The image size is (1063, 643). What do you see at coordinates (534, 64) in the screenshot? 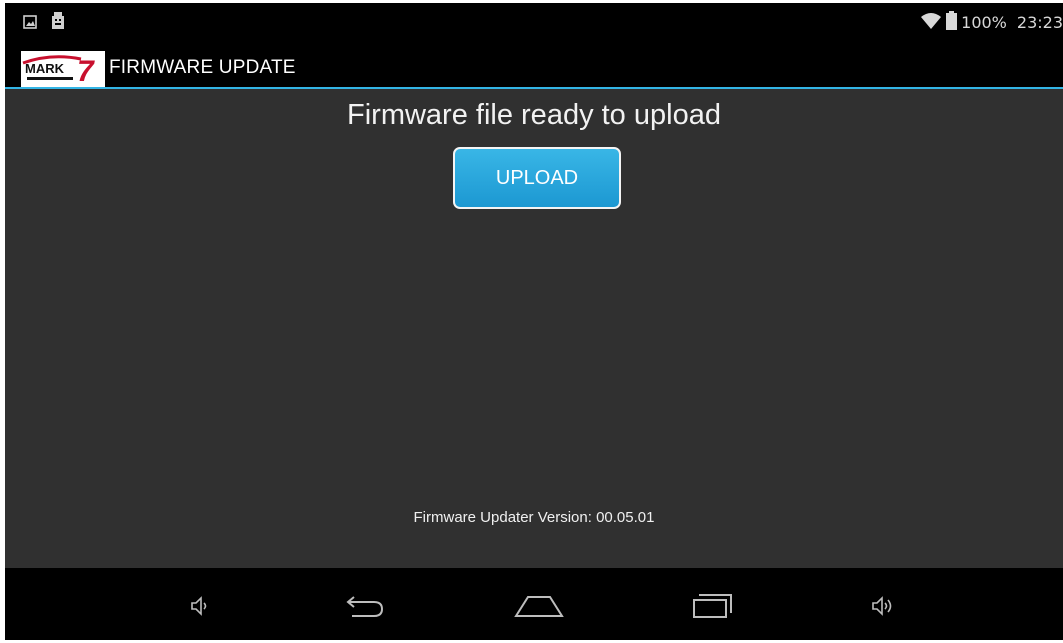
I see `action-bar: MARK 7 FIRMWARE UPDATE` at bounding box center [534, 64].